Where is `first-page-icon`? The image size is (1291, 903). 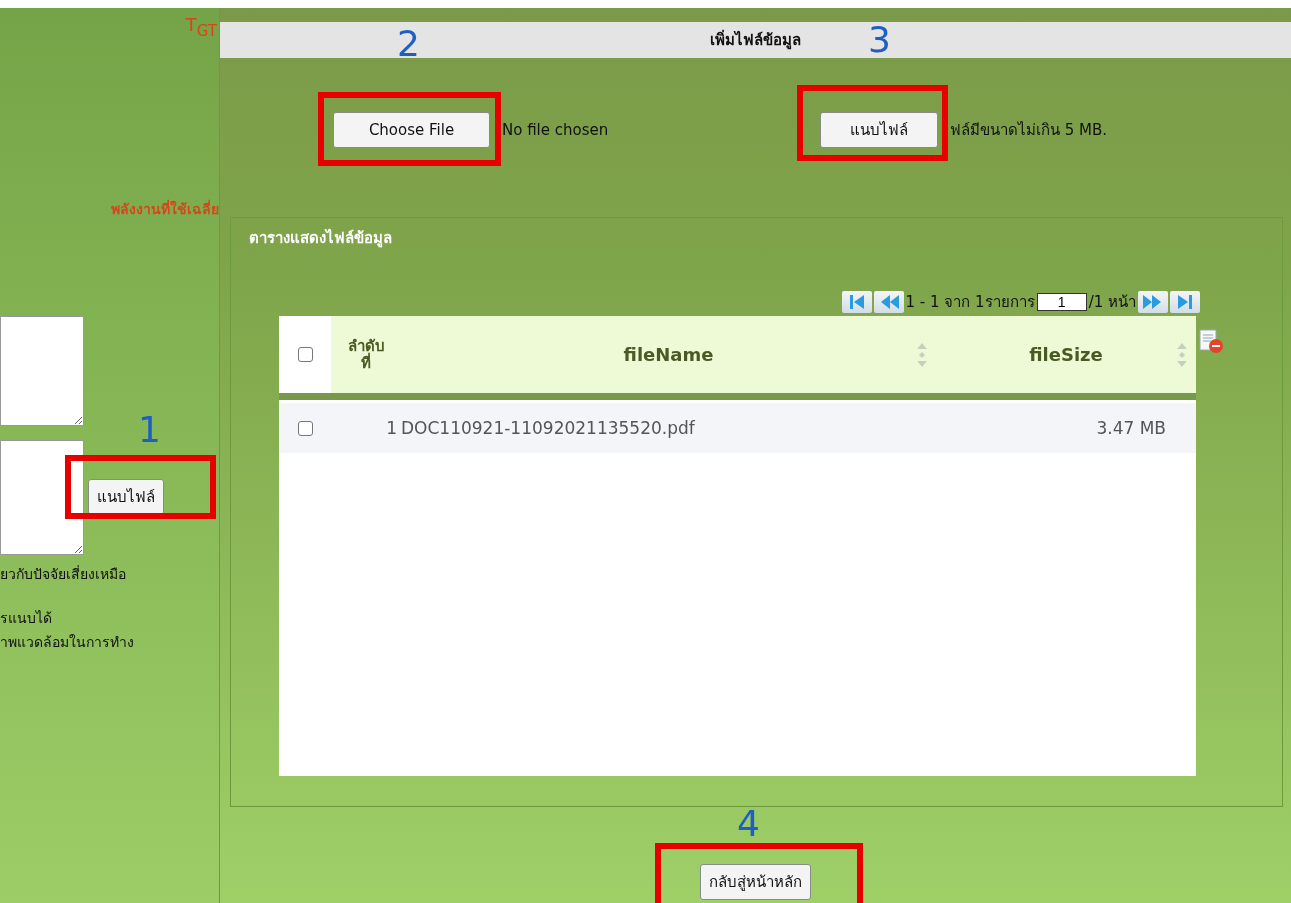 first-page-icon is located at coordinates (856, 302).